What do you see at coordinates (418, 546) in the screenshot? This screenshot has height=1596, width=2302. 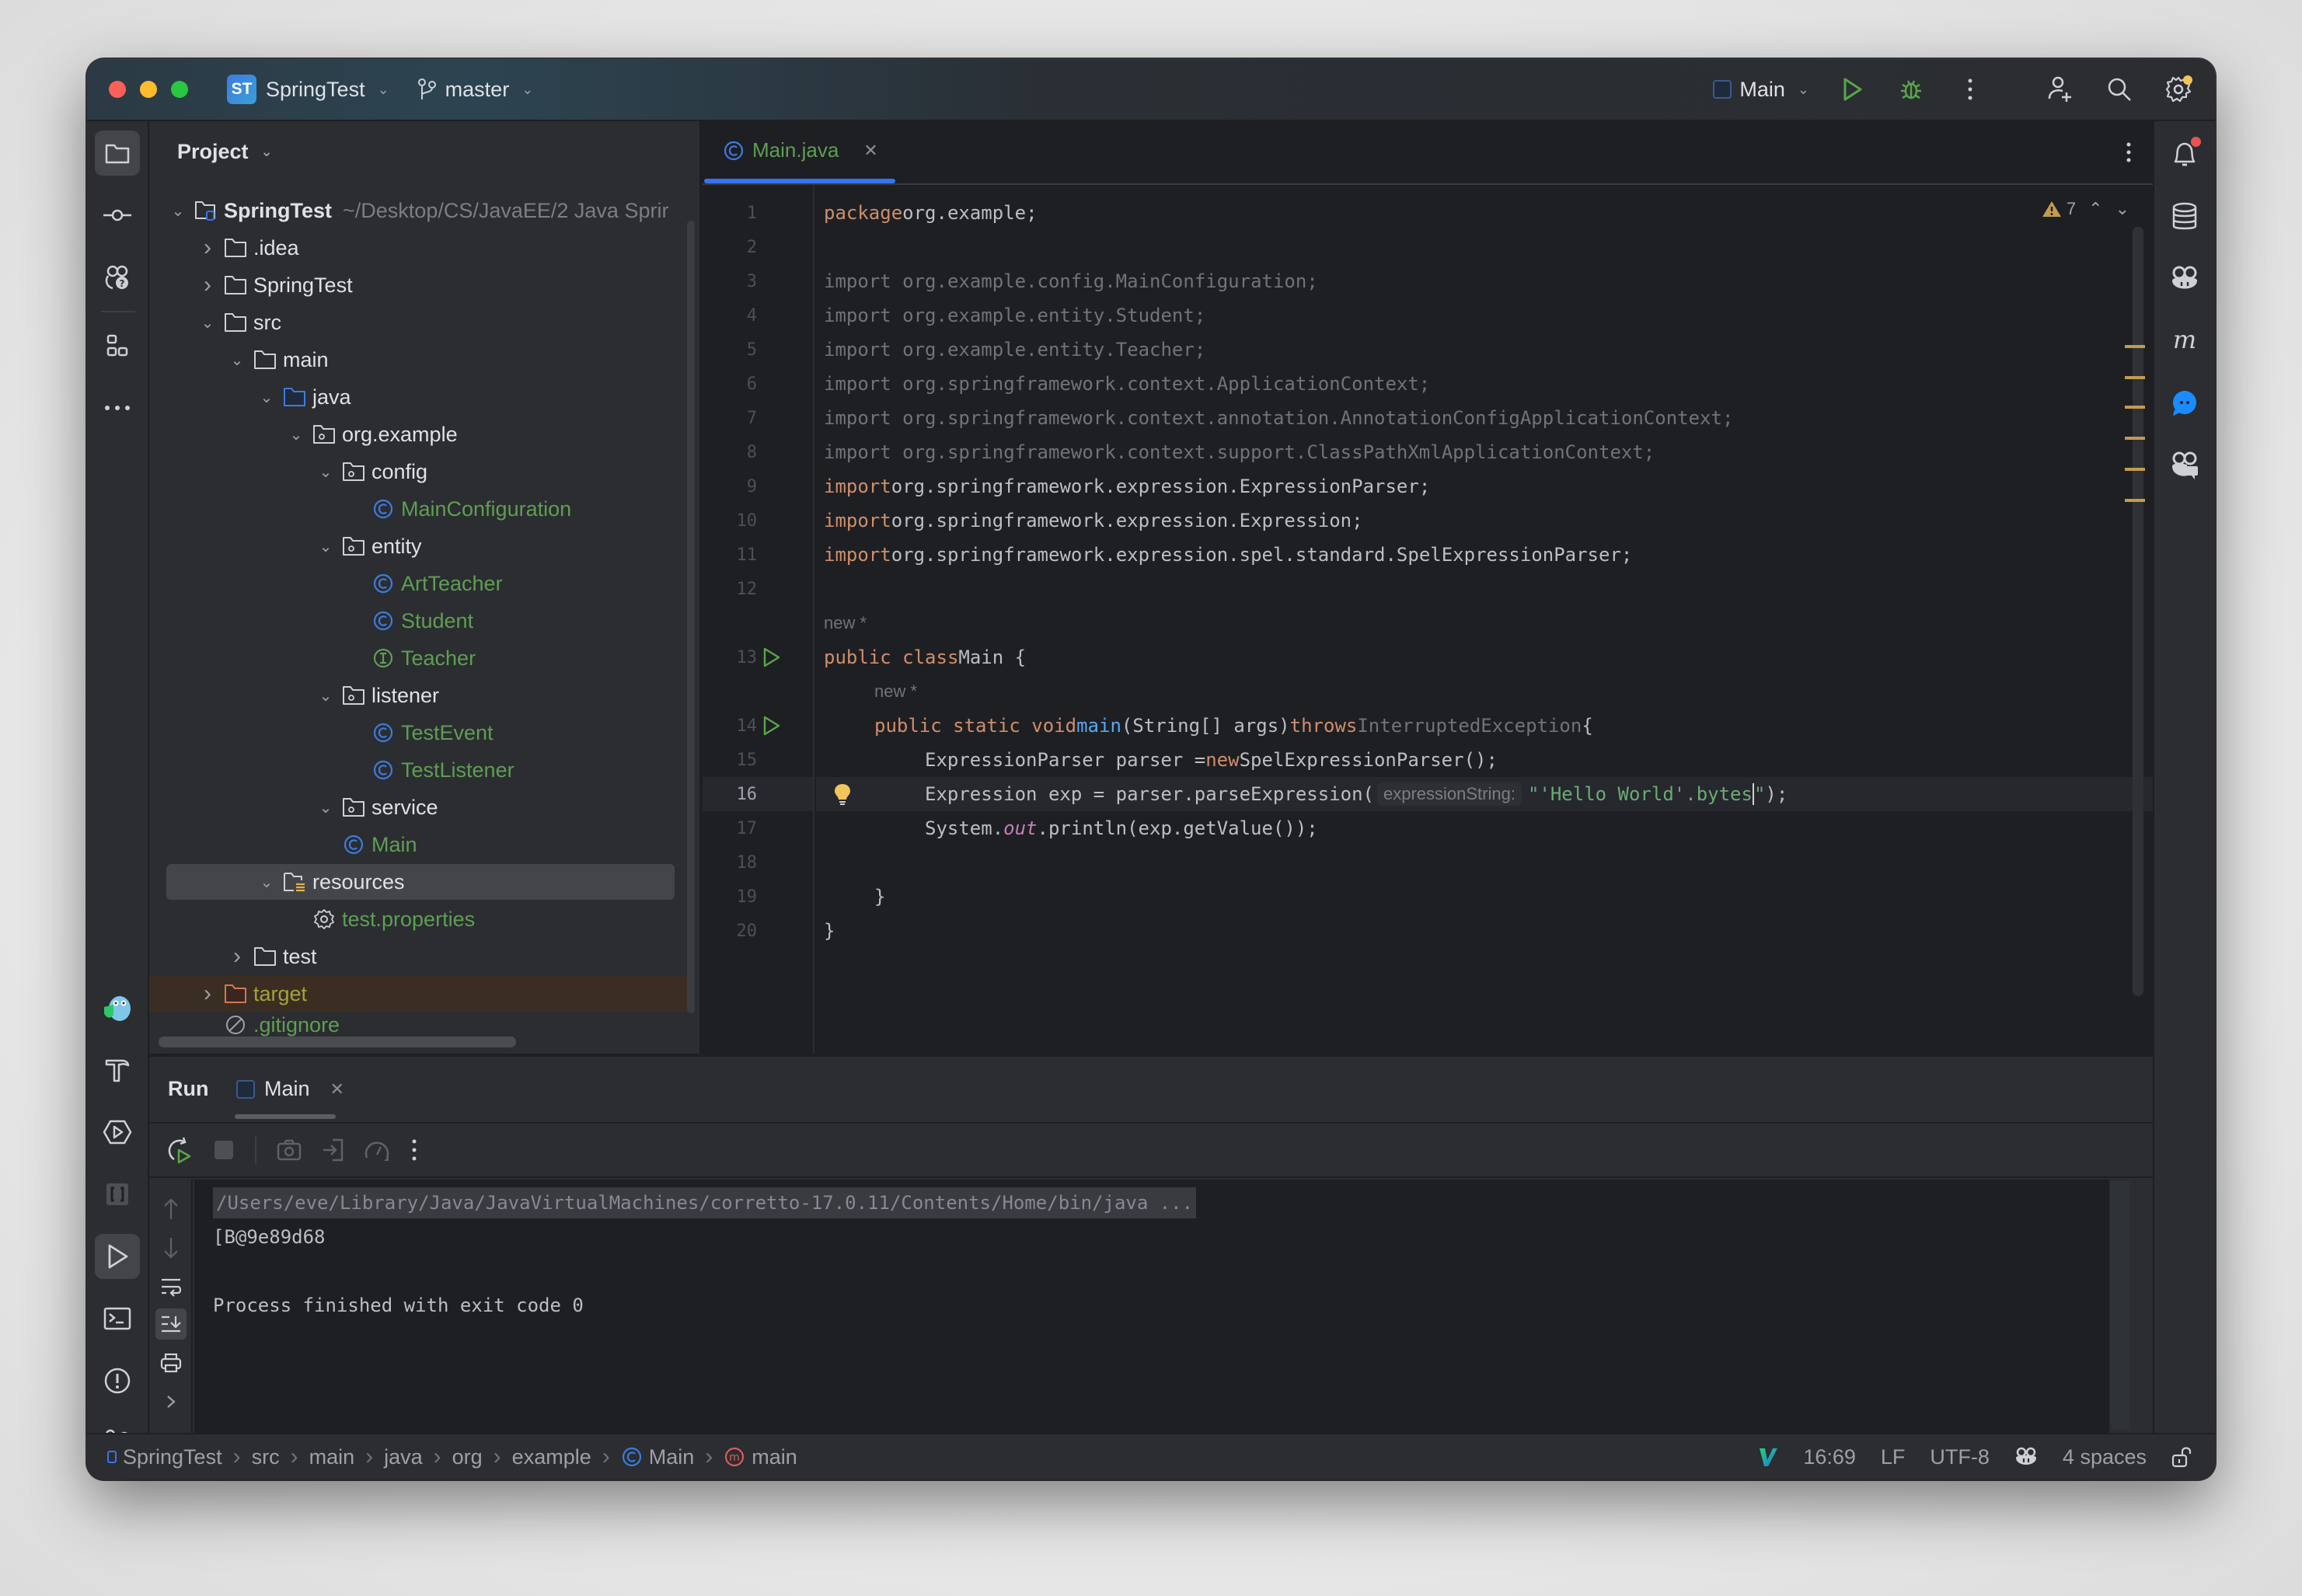 I see `tree-item: ⌄ entity` at bounding box center [418, 546].